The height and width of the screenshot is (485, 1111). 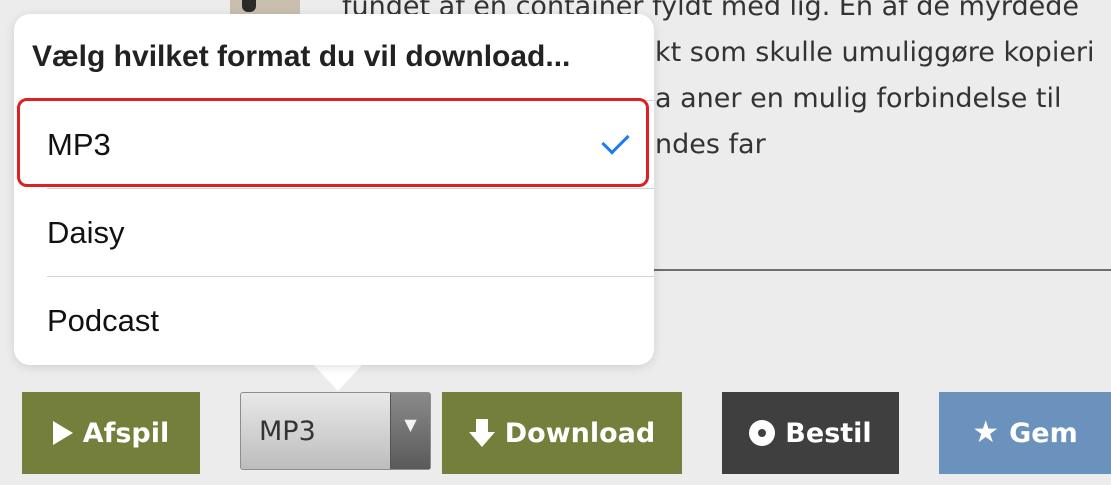 What do you see at coordinates (762, 433) in the screenshot?
I see `disc-icon` at bounding box center [762, 433].